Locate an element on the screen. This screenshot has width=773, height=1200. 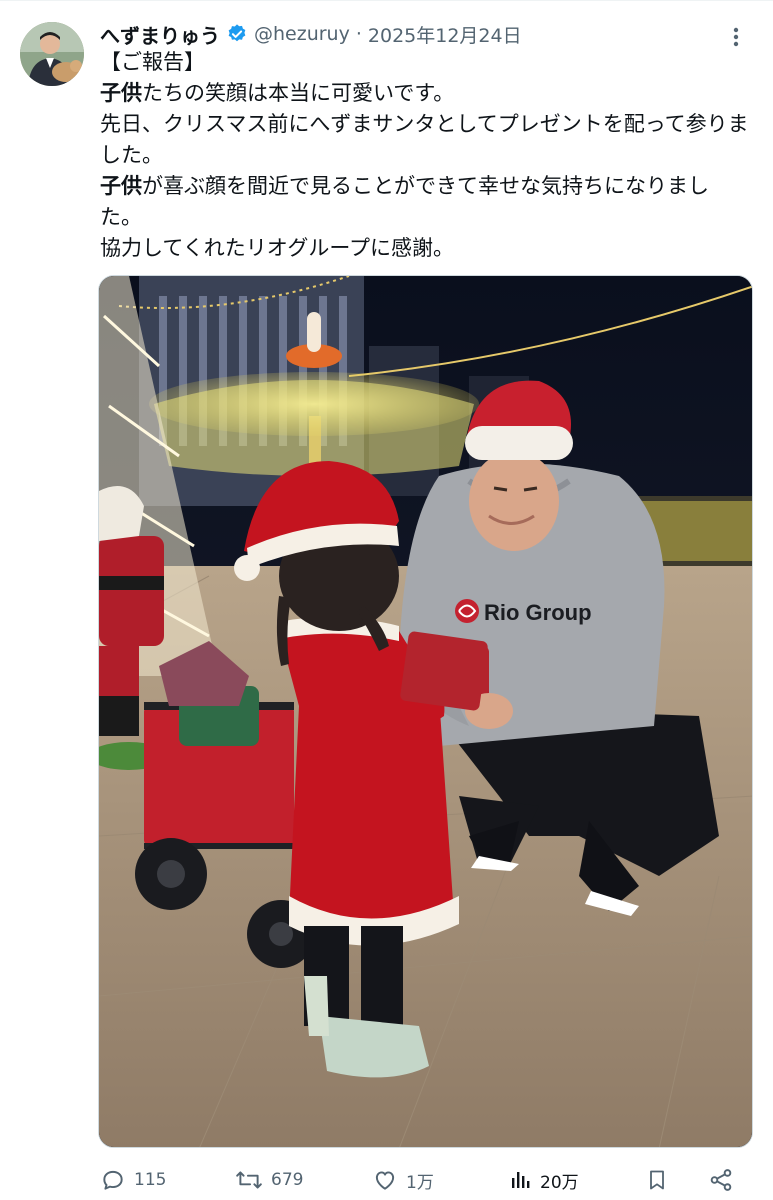
tweet-line: 【ご報告】 is located at coordinates (152, 62).